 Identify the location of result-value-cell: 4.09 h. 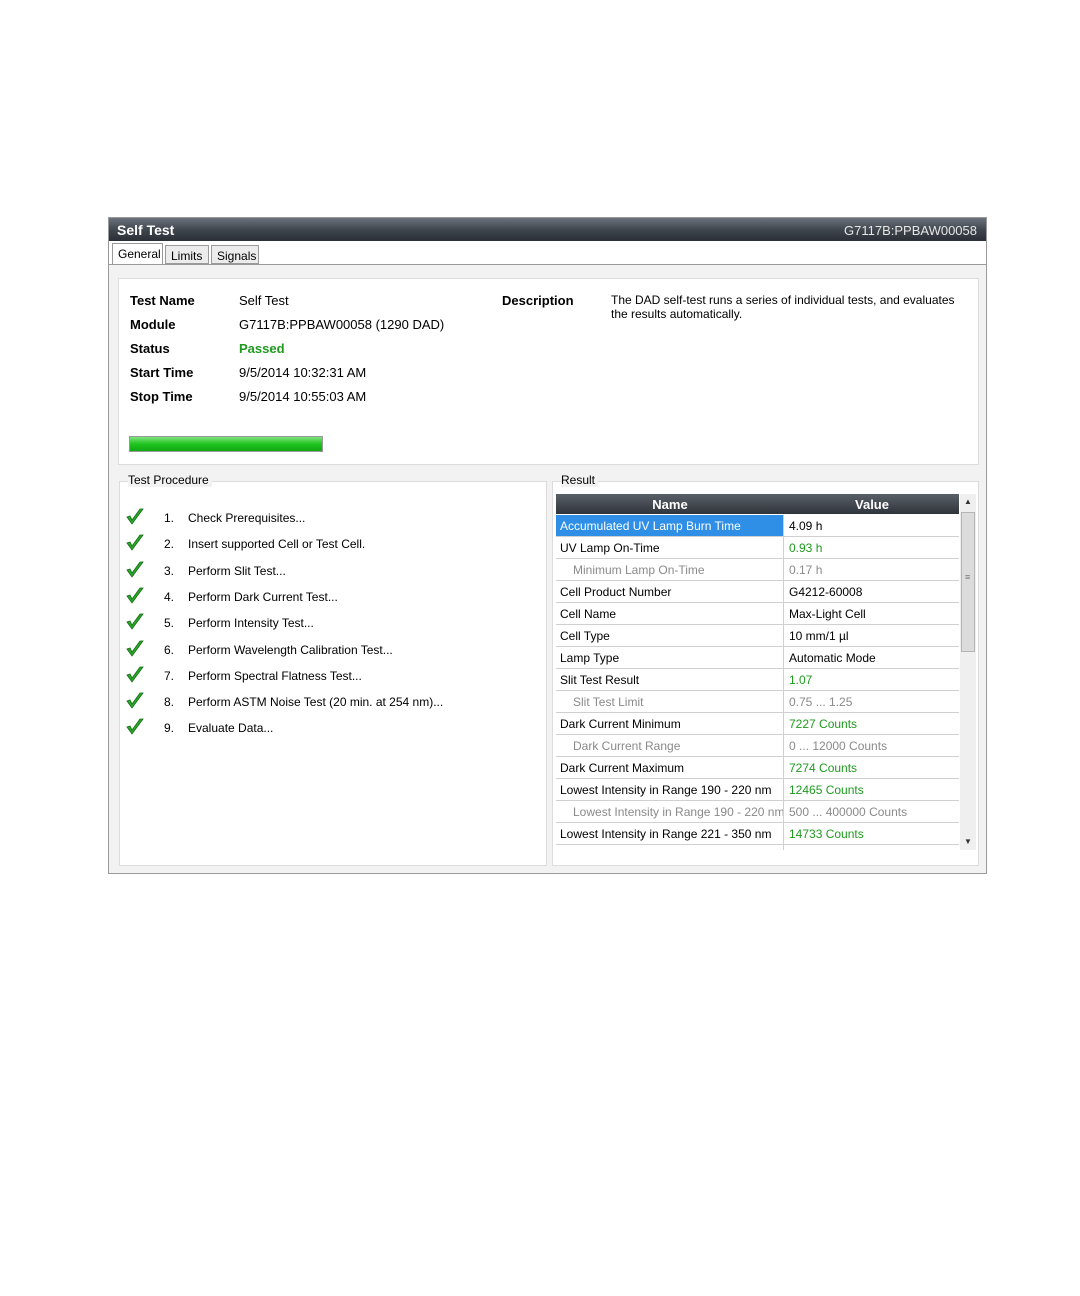
(806, 526).